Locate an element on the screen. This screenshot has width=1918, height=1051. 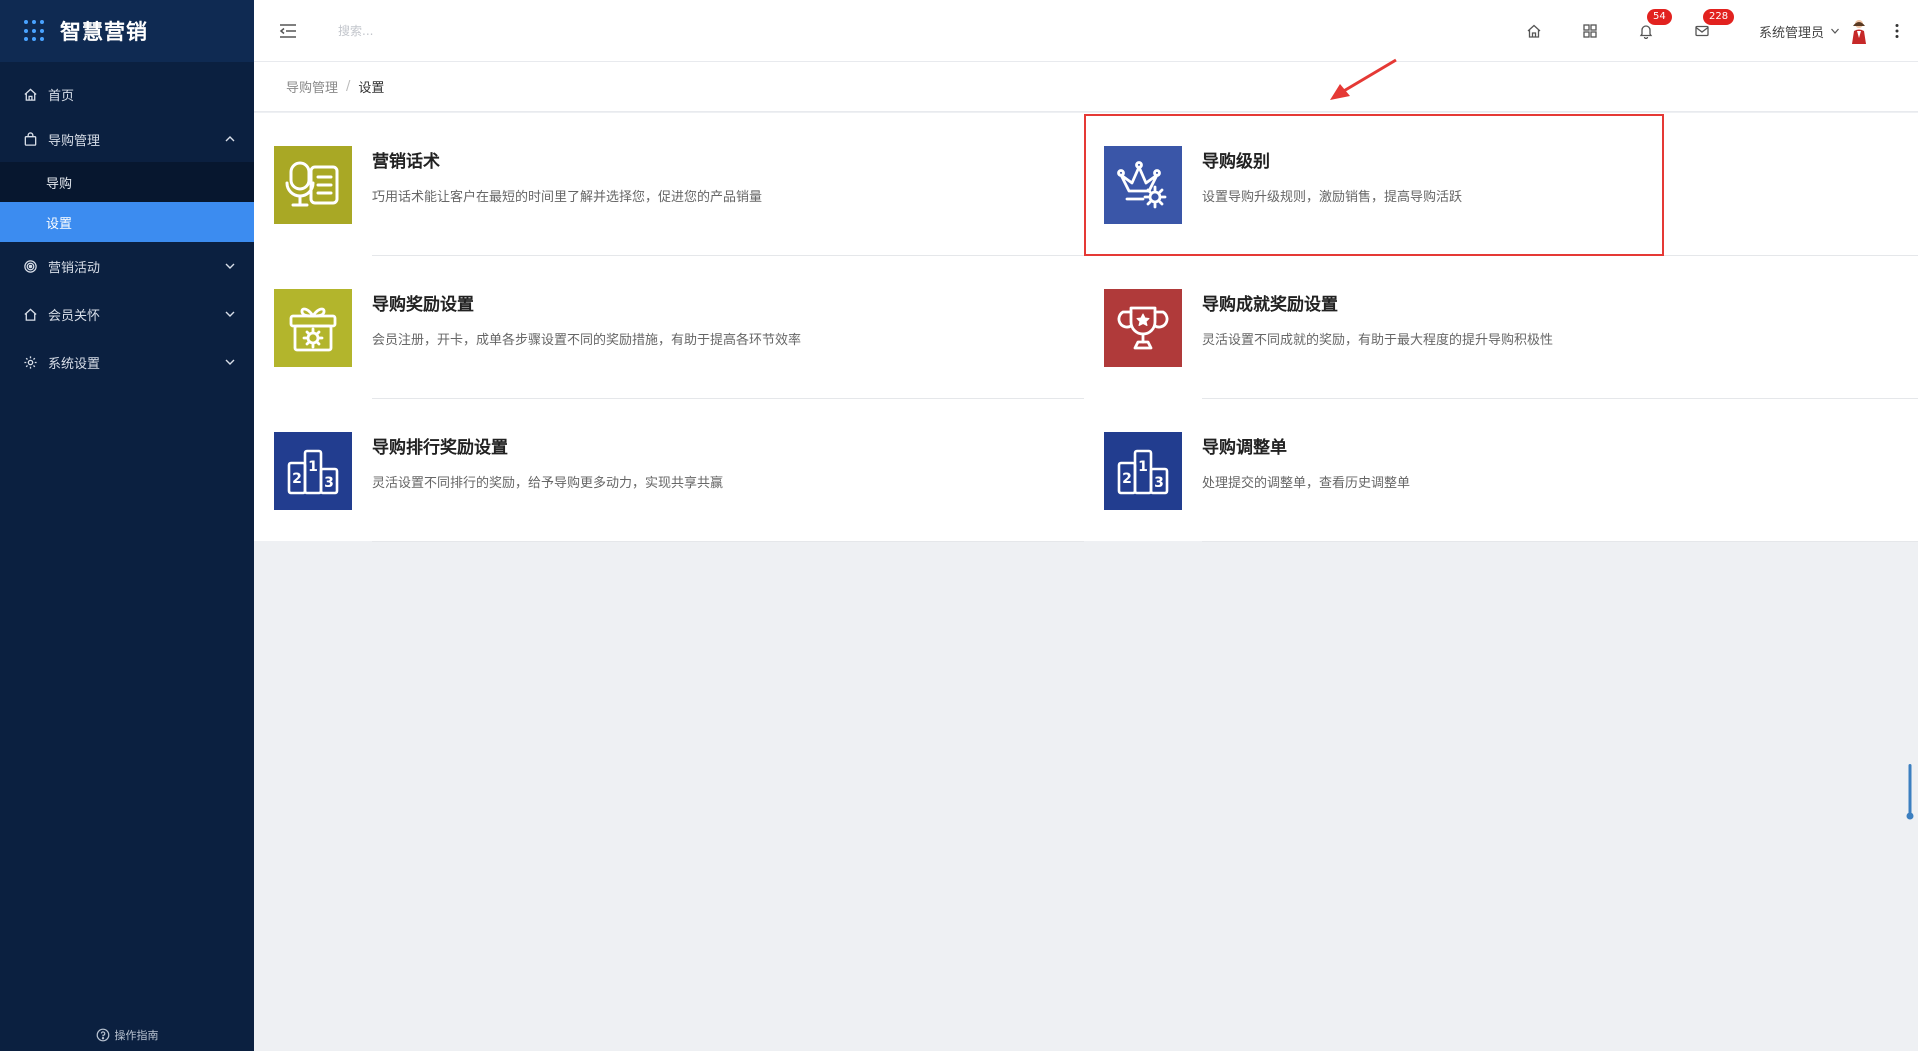
card-ranking-reward-settings: 213 导购排行奖励设置 灵活设置不同排行的奖励，给予导购更多动力，实现共享共赢 is located at coordinates (669, 470).